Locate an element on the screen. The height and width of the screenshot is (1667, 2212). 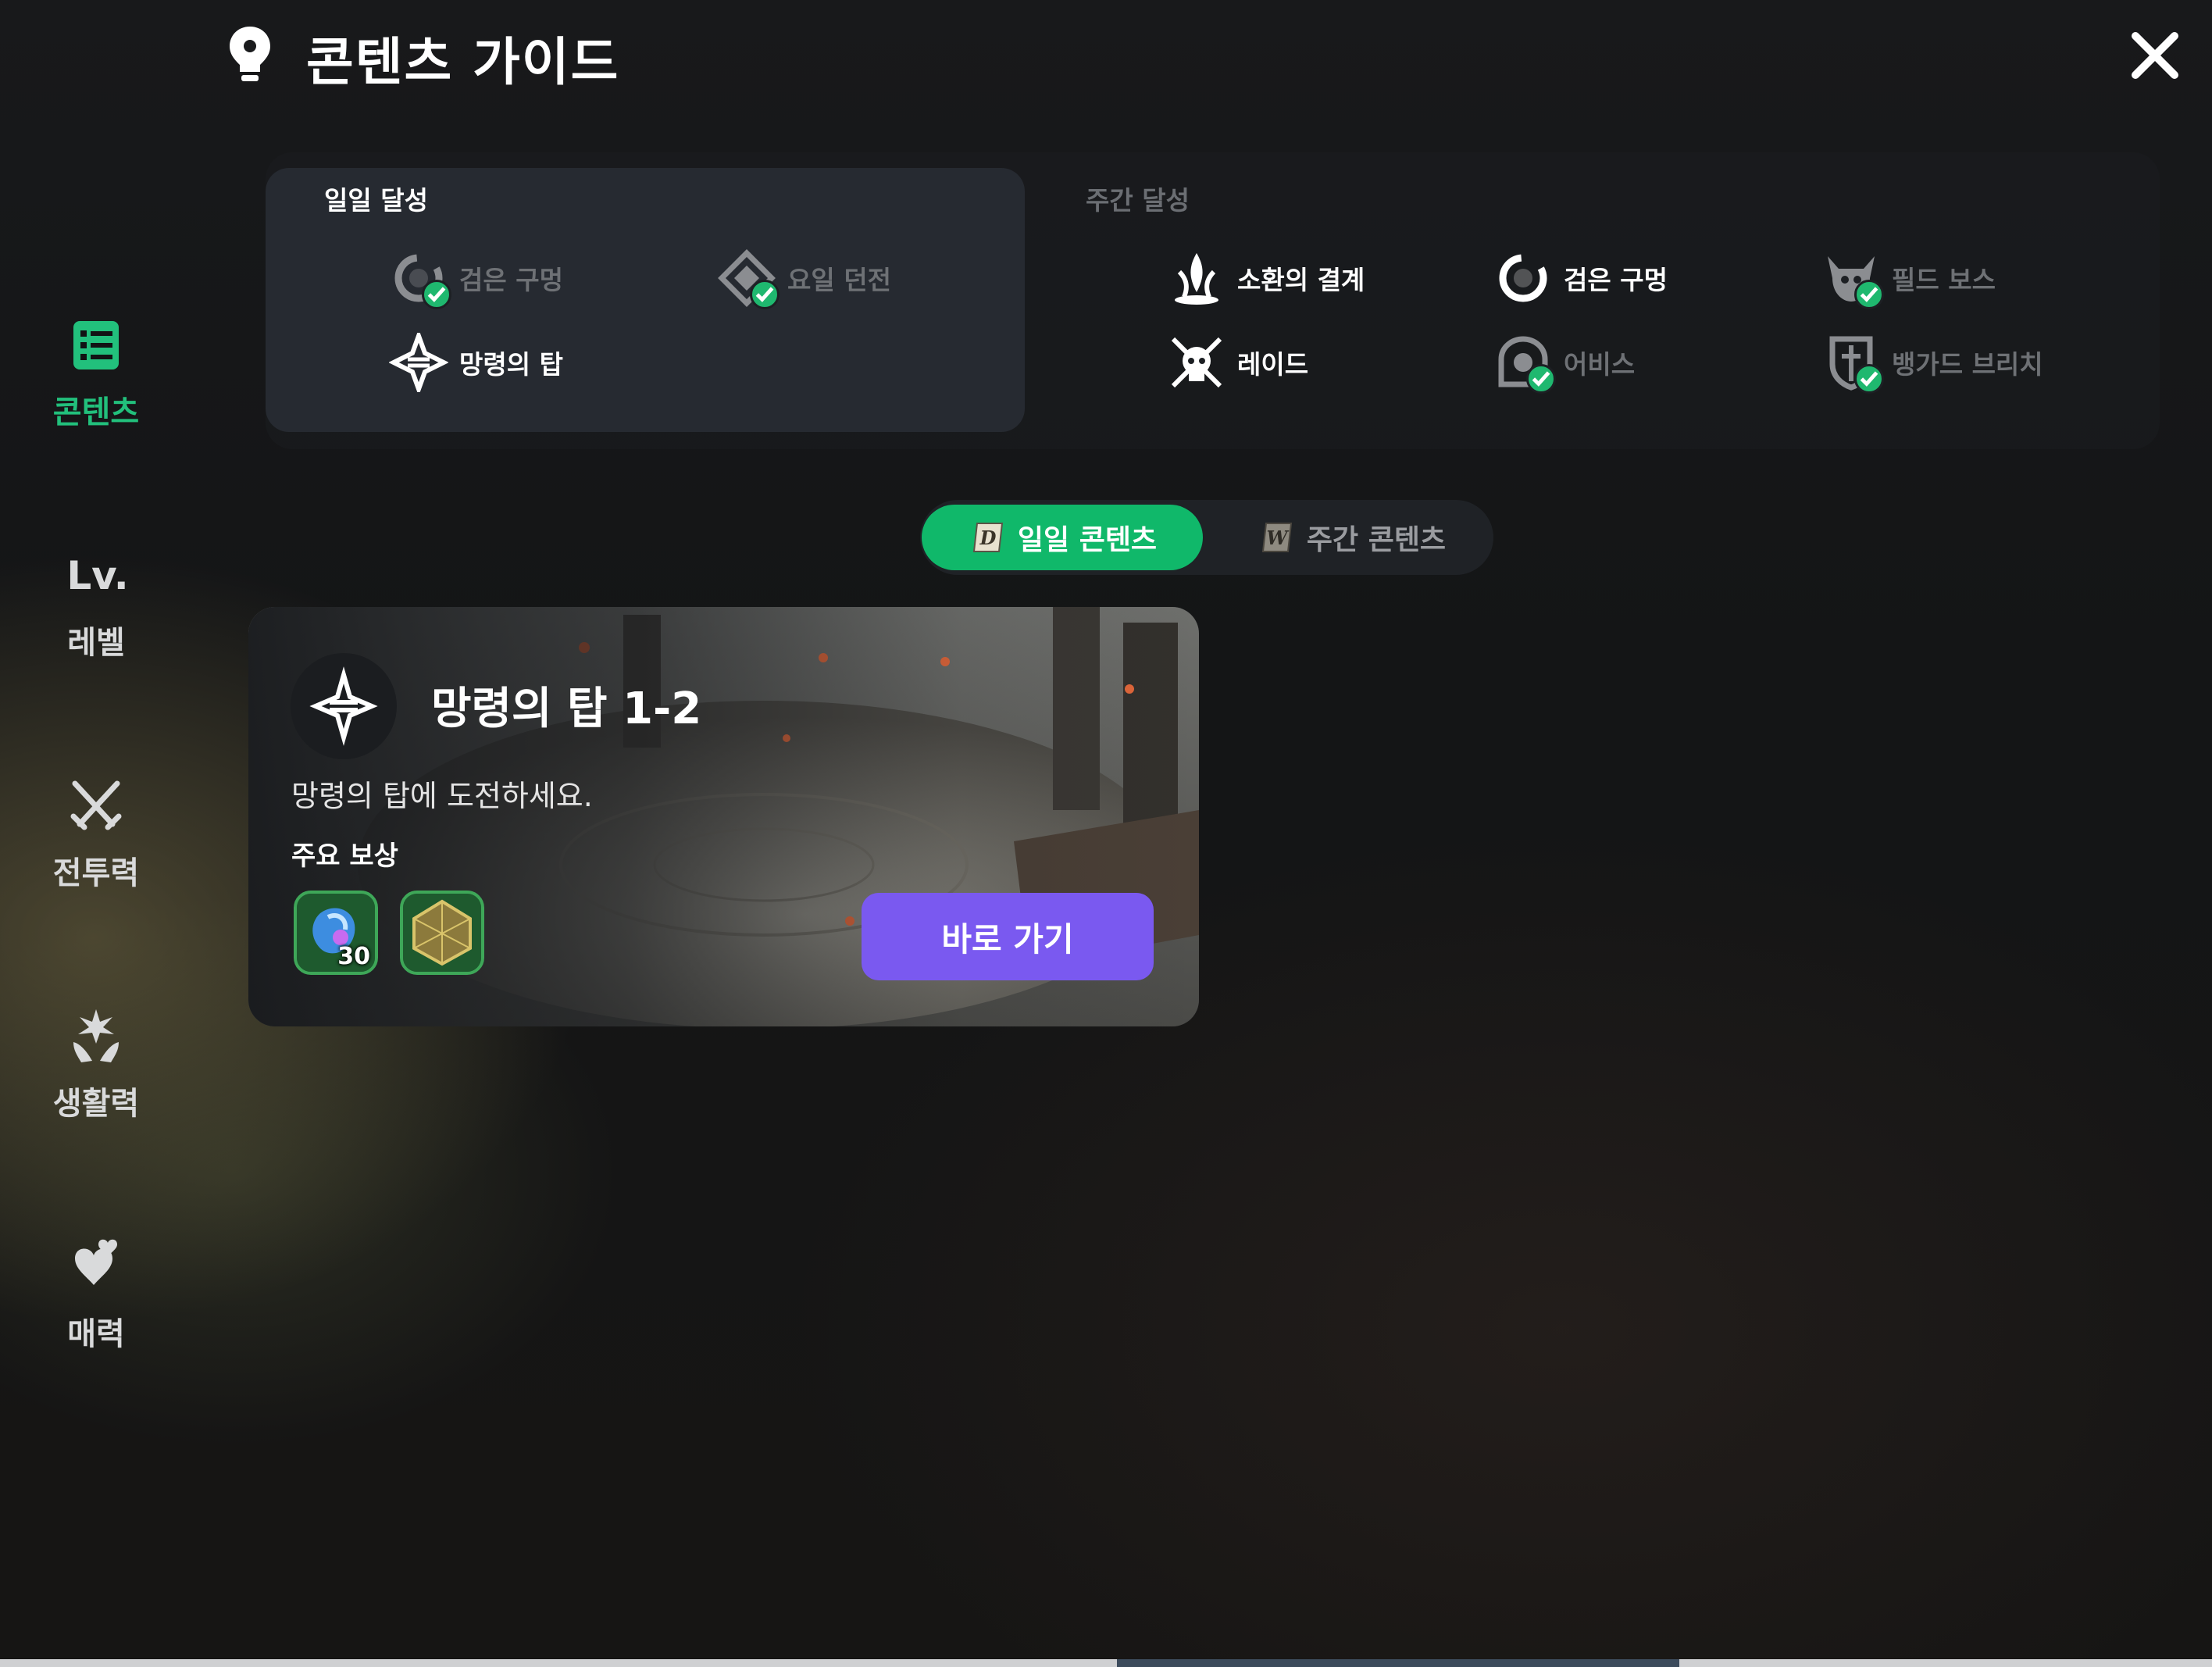
weekly-item-label: 뱅가드 브리치 is located at coordinates (1967, 365).